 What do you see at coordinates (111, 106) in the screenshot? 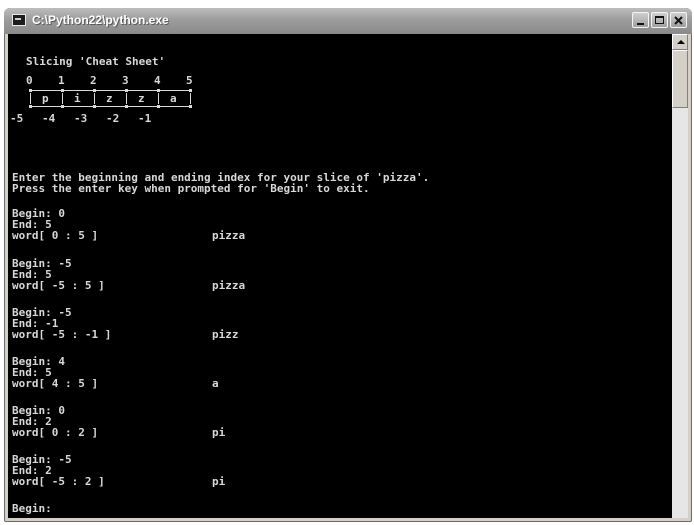
I see `diagram-bottom-border` at bounding box center [111, 106].